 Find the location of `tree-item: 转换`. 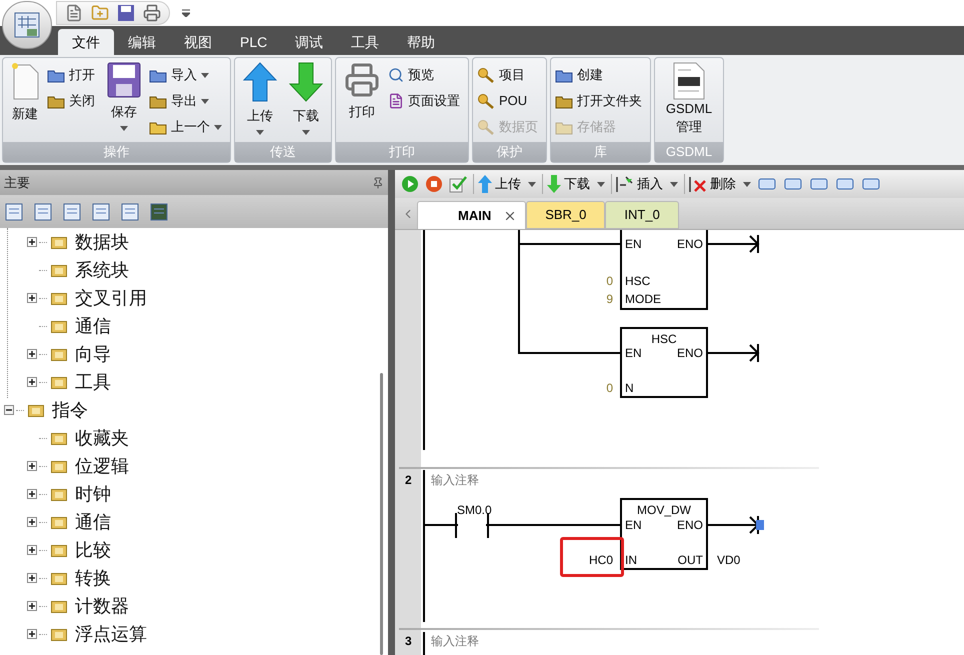

tree-item: 转换 is located at coordinates (187, 578).